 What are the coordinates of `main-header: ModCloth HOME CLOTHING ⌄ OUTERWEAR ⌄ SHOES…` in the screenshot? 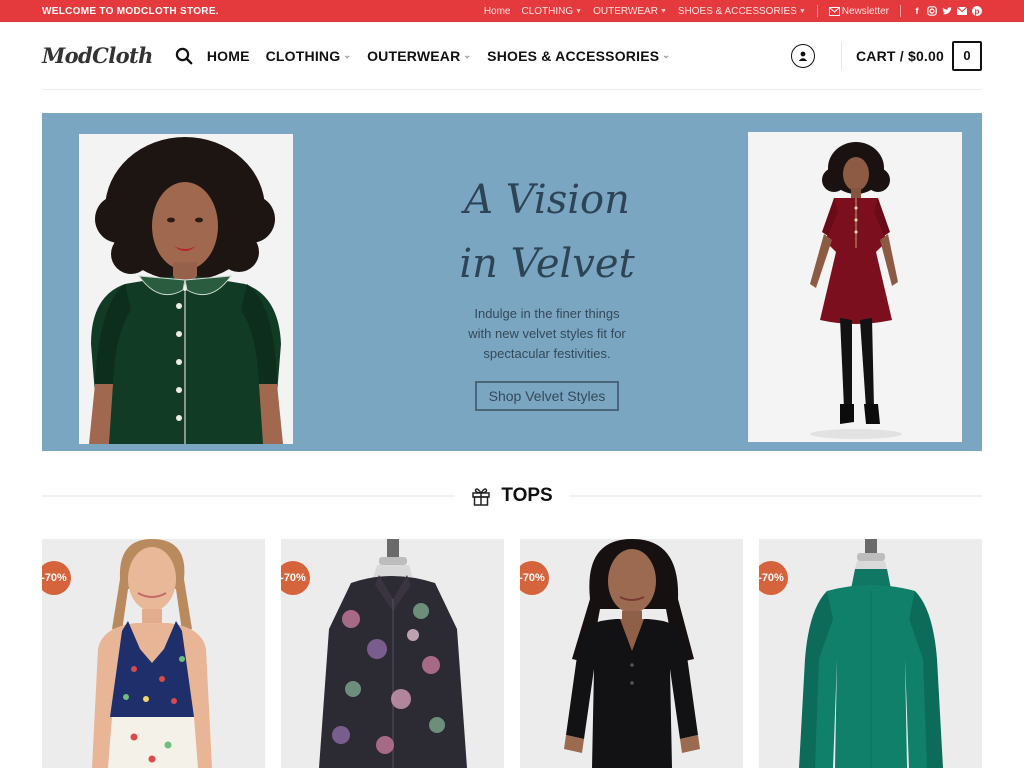 It's located at (512, 56).